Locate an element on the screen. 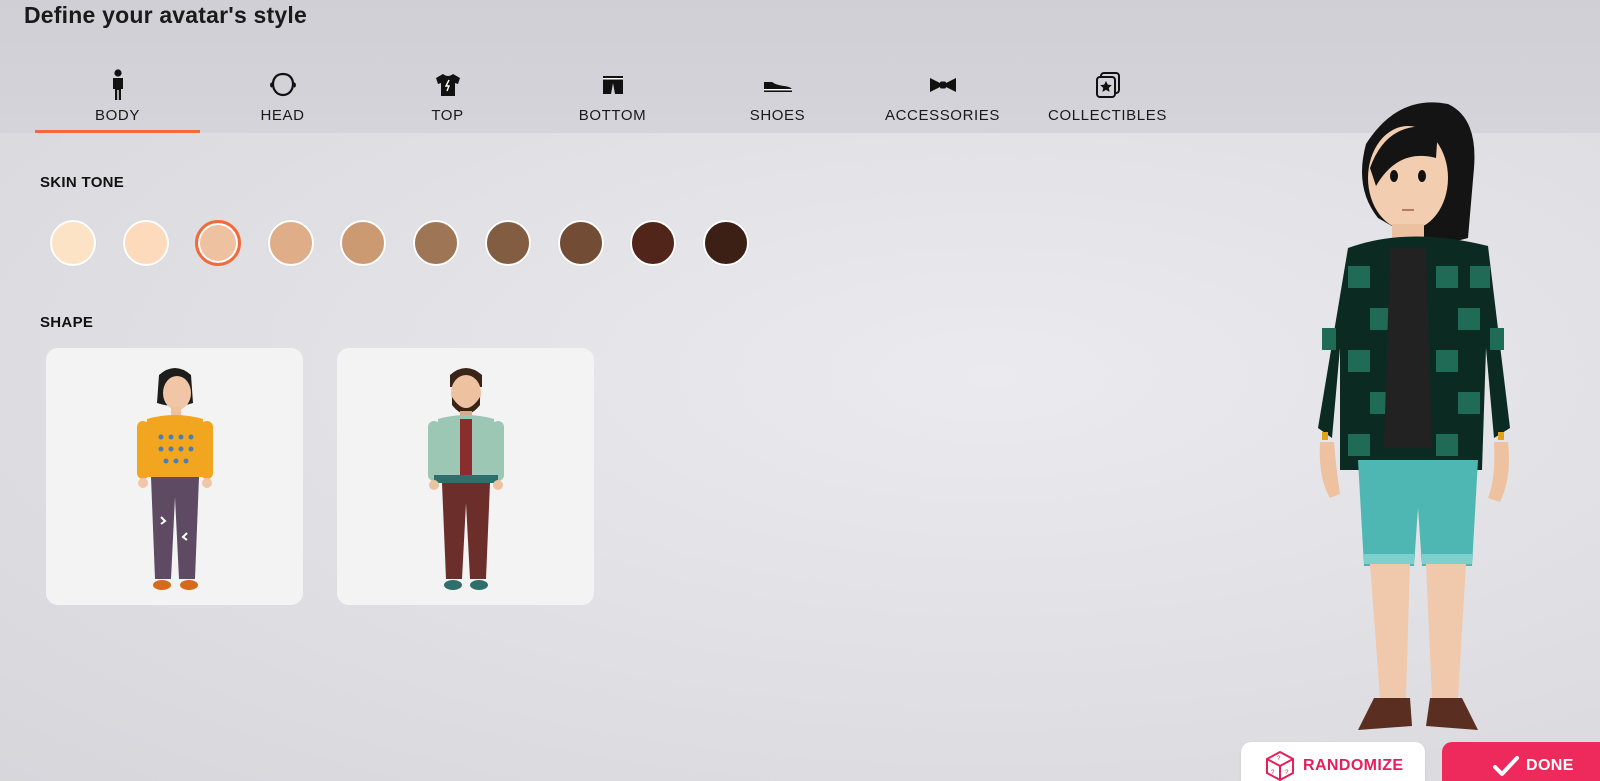 This screenshot has width=1600, height=781. tab-bottom: BOTTOM is located at coordinates (612, 98).